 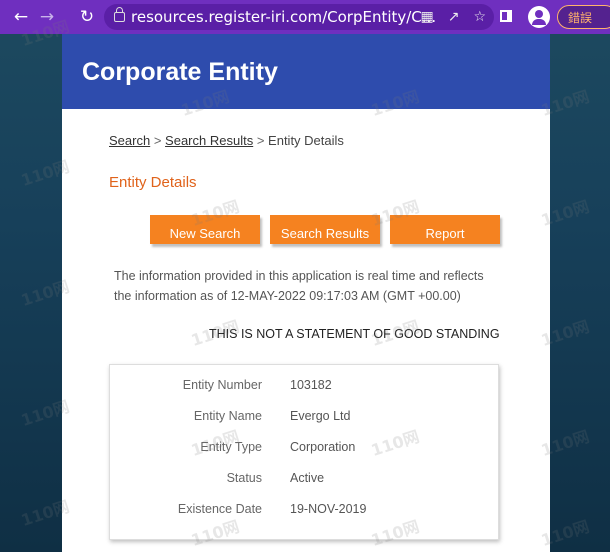 What do you see at coordinates (21, 17) in the screenshot?
I see `back-icon: ←` at bounding box center [21, 17].